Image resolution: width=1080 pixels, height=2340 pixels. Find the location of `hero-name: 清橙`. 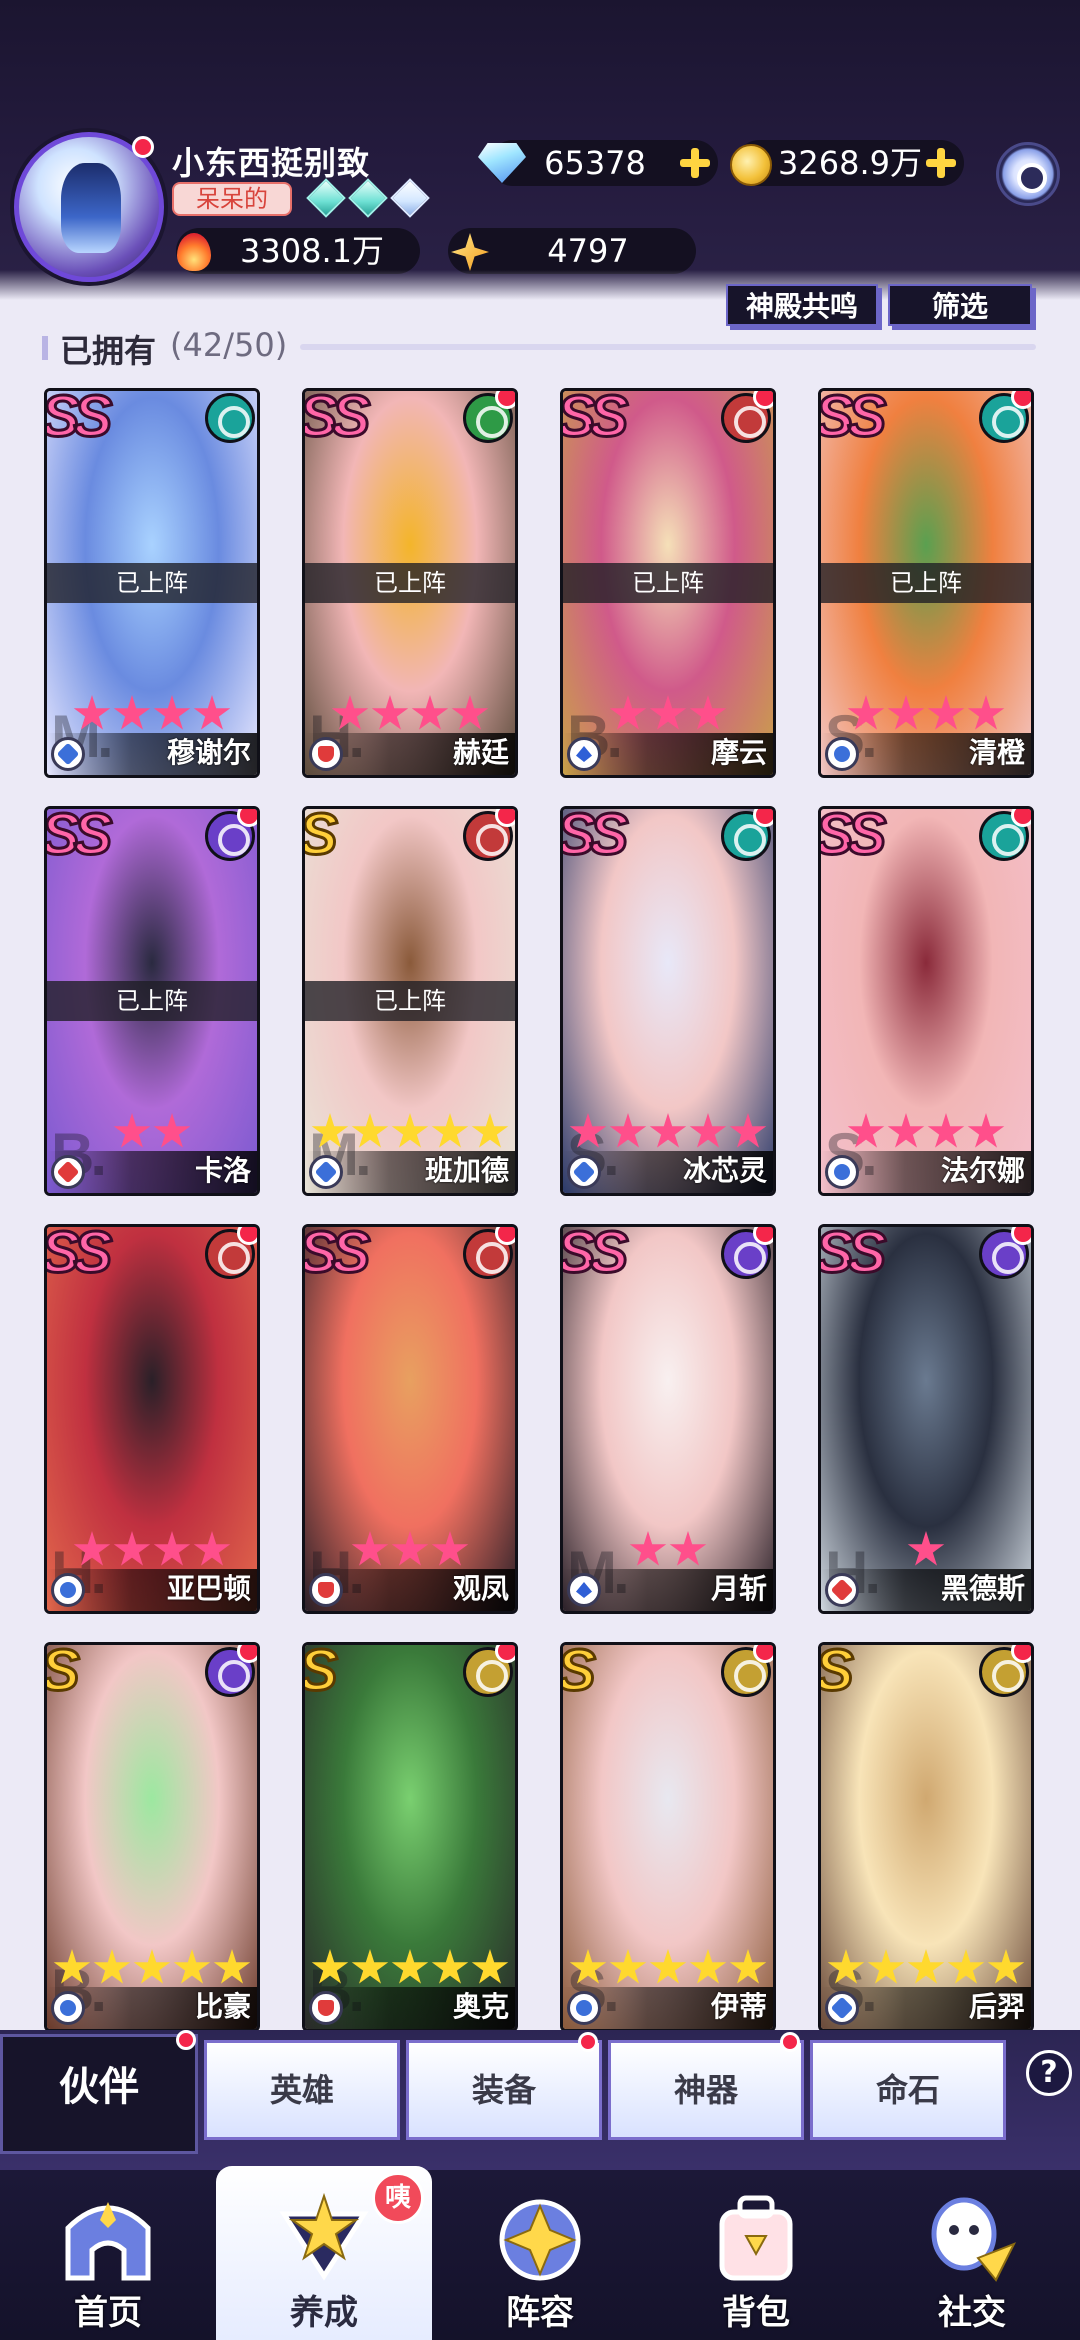

hero-name: 清橙 is located at coordinates (996, 752).